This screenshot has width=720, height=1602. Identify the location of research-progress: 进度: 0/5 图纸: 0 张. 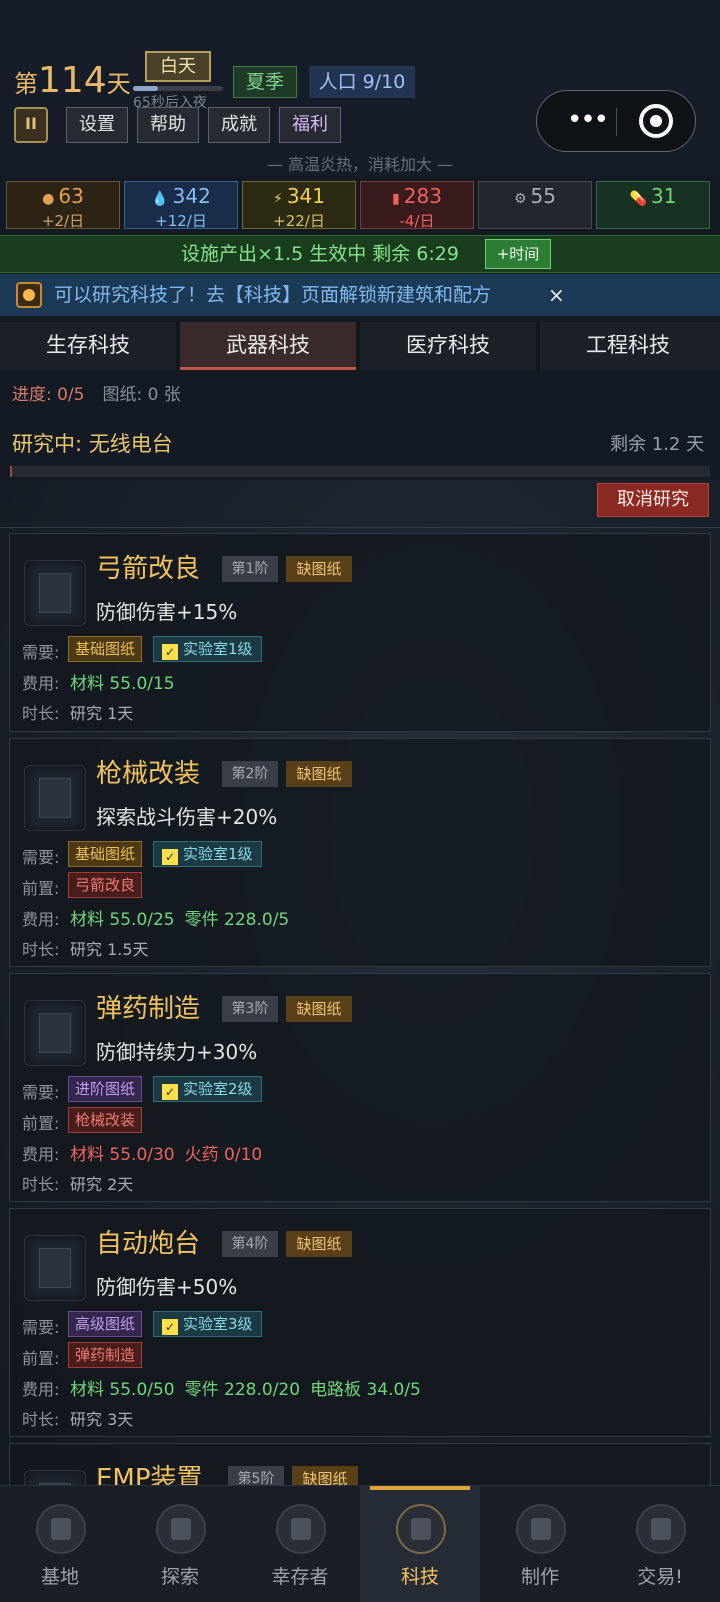
(96, 392).